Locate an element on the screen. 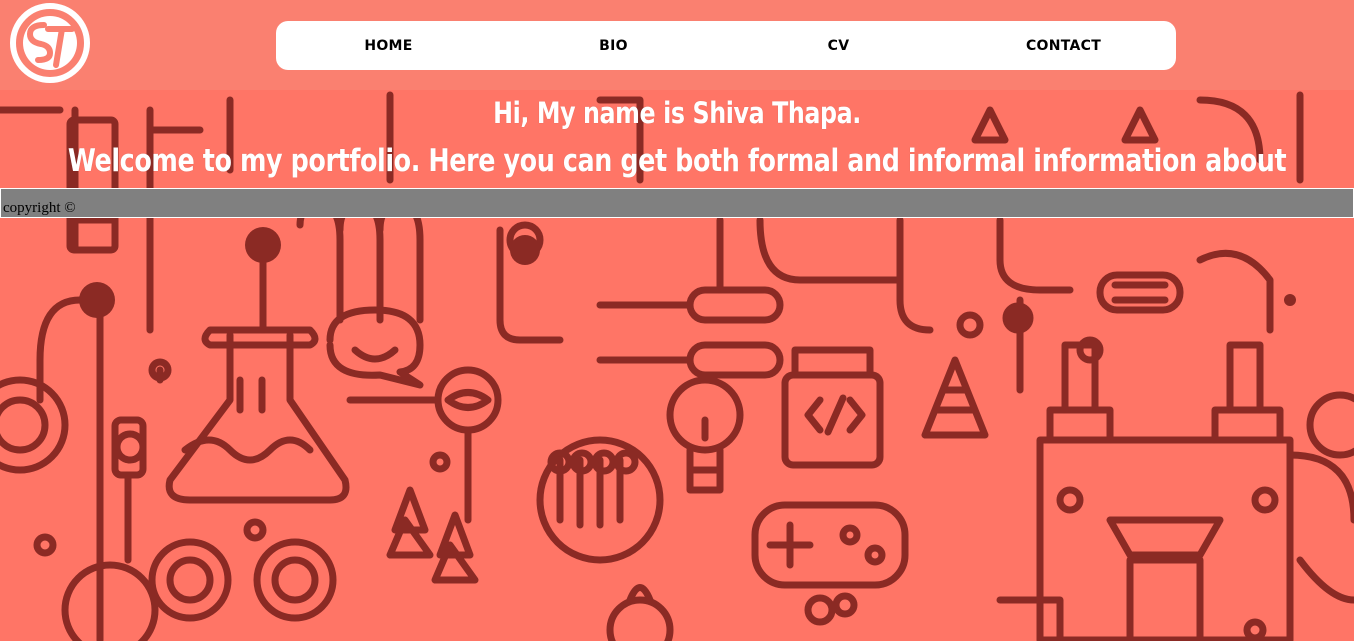 This screenshot has height=641, width=1354. main-navigation: HOME BIO CV CONTACT is located at coordinates (726, 45).